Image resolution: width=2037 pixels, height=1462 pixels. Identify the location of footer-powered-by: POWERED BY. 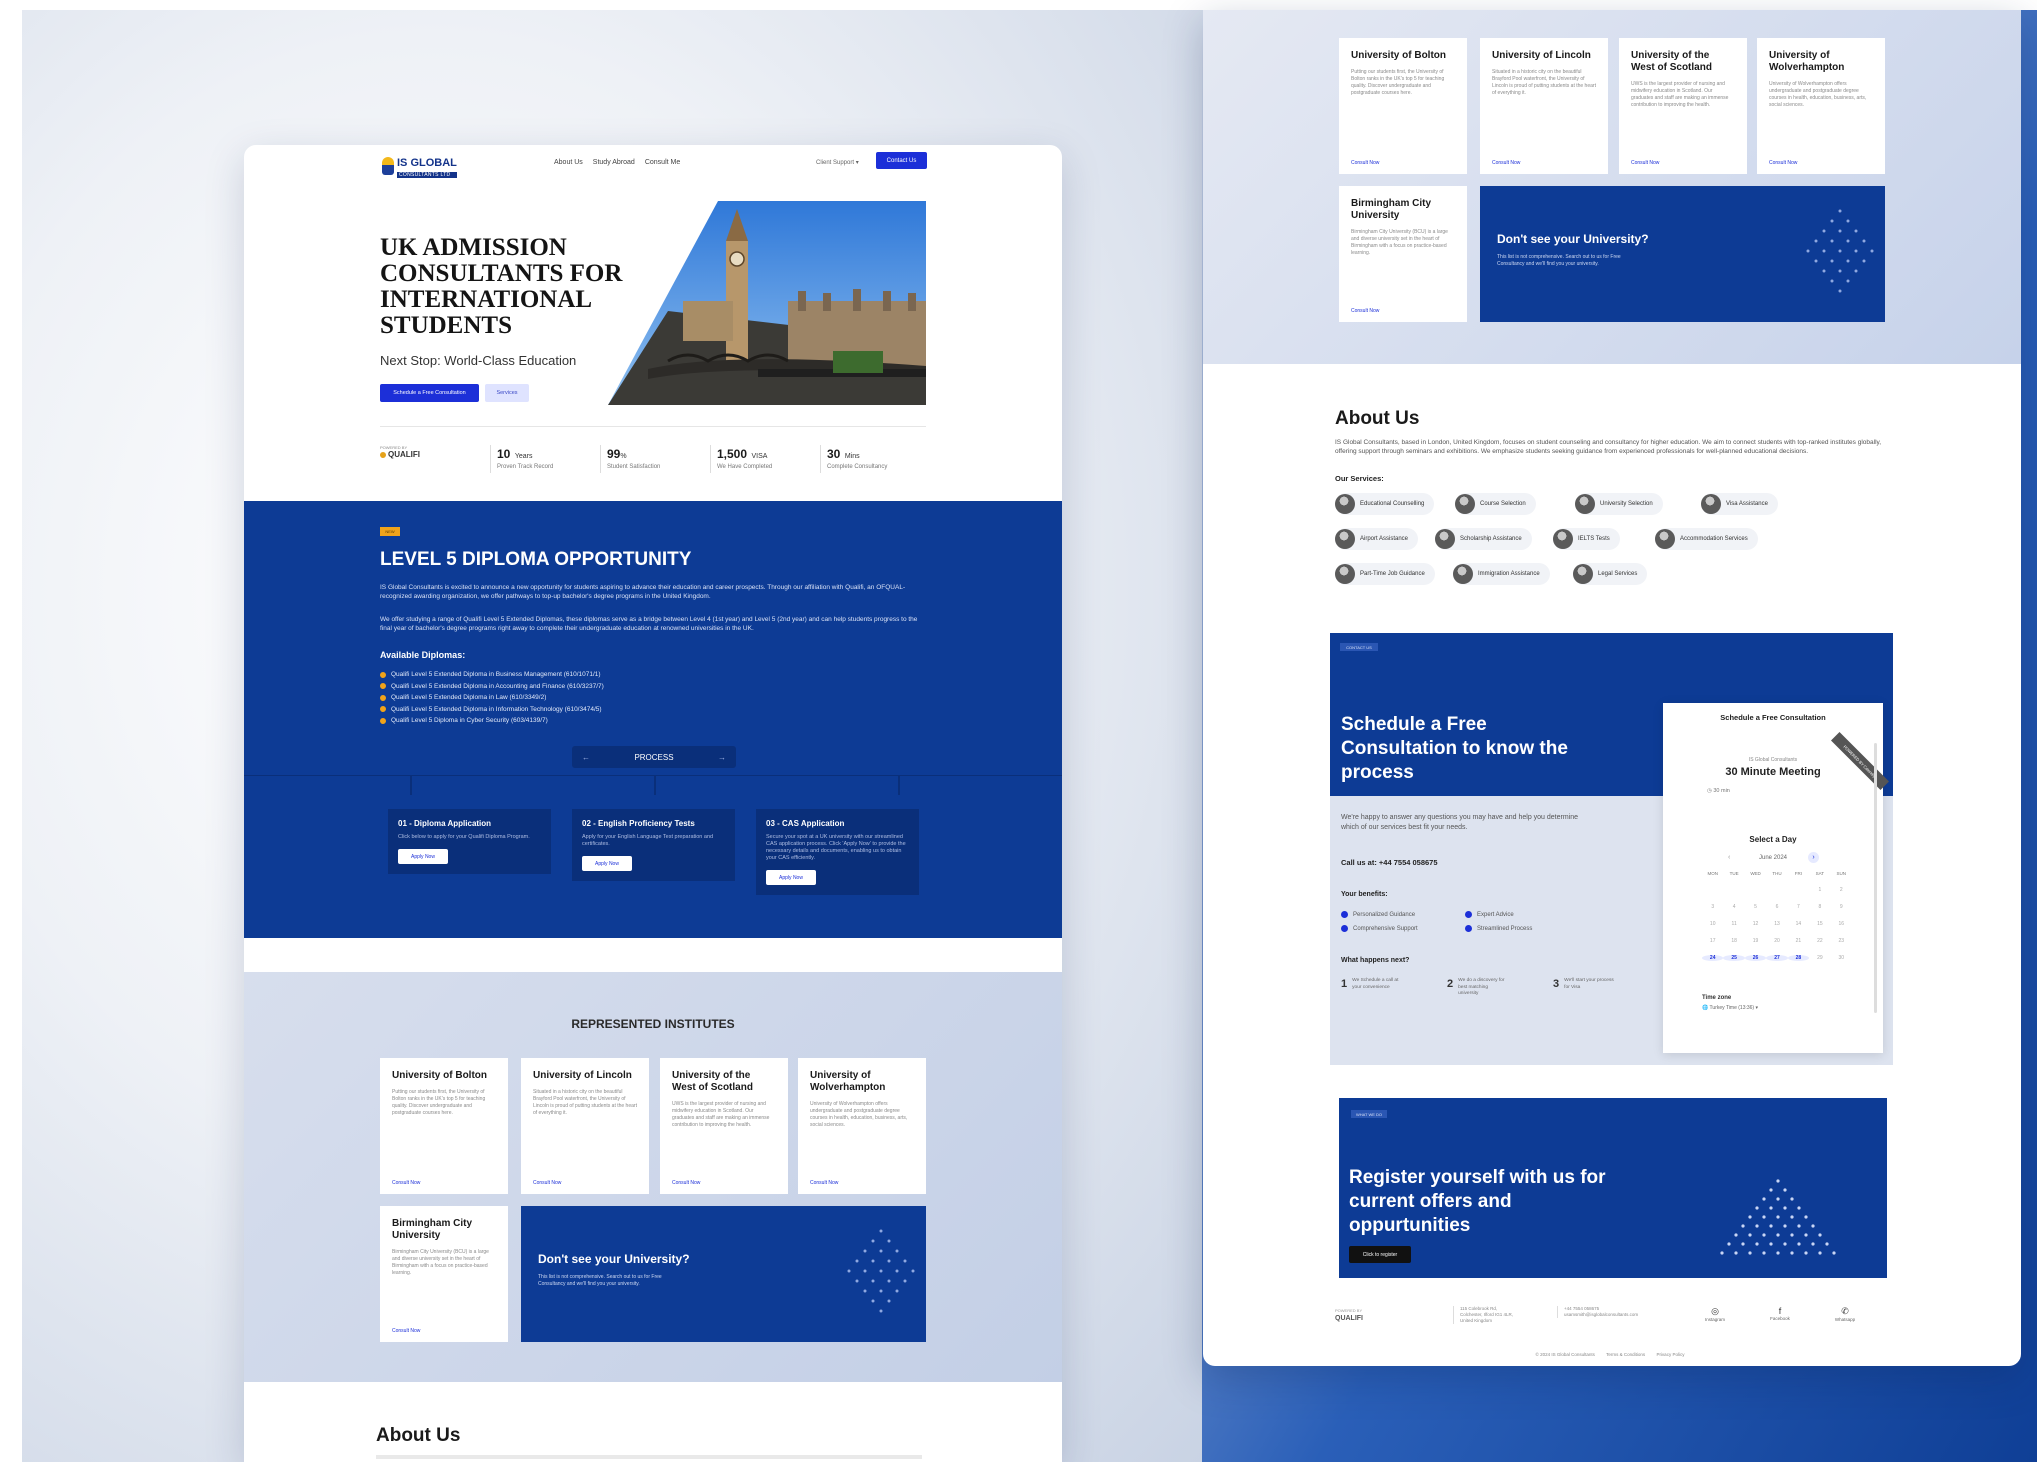
(1349, 1310).